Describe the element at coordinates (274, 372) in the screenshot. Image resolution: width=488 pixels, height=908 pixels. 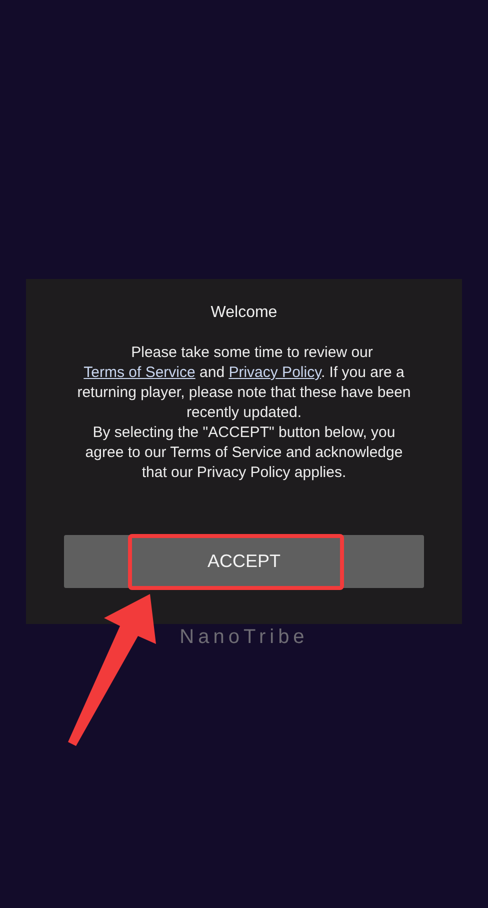
I see `link: Privacy Policy` at that location.